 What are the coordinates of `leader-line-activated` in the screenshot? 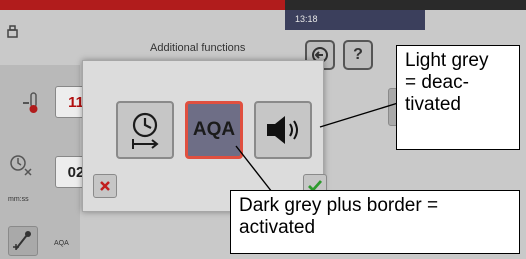 It's located at (254, 169).